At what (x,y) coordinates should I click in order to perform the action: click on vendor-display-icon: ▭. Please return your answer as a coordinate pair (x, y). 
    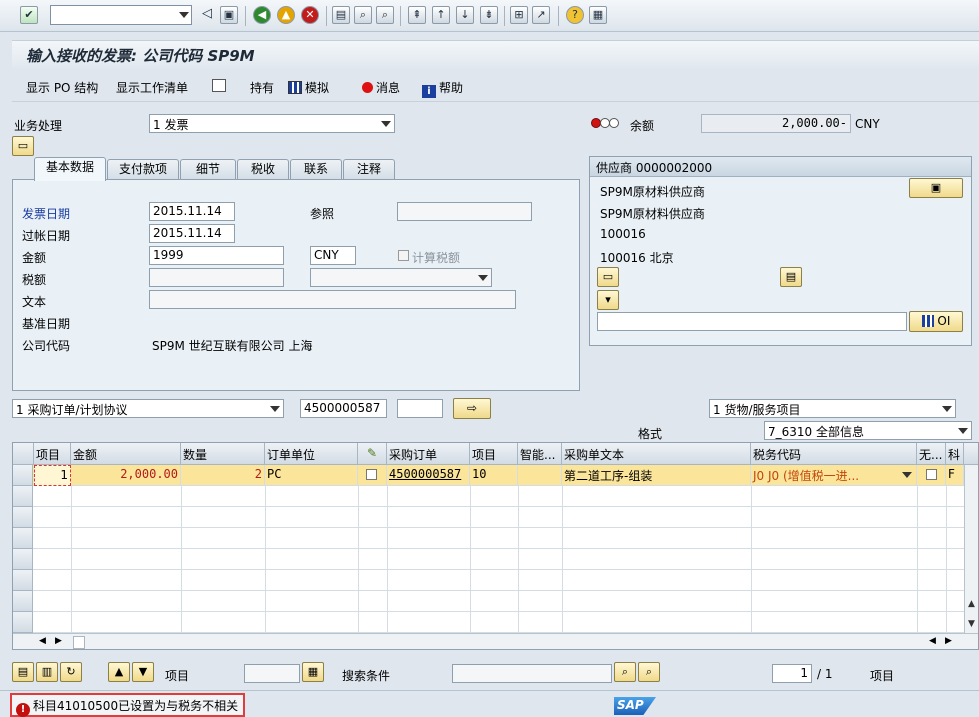
    Looking at the image, I should click on (608, 277).